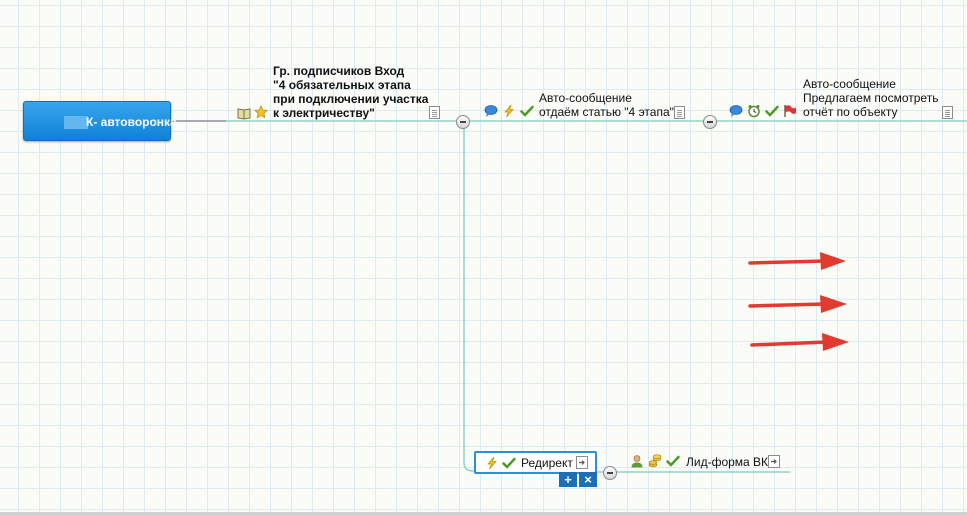 The image size is (967, 515). What do you see at coordinates (849, 84) in the screenshot?
I see `message2-line-1: Авто-сообщение` at bounding box center [849, 84].